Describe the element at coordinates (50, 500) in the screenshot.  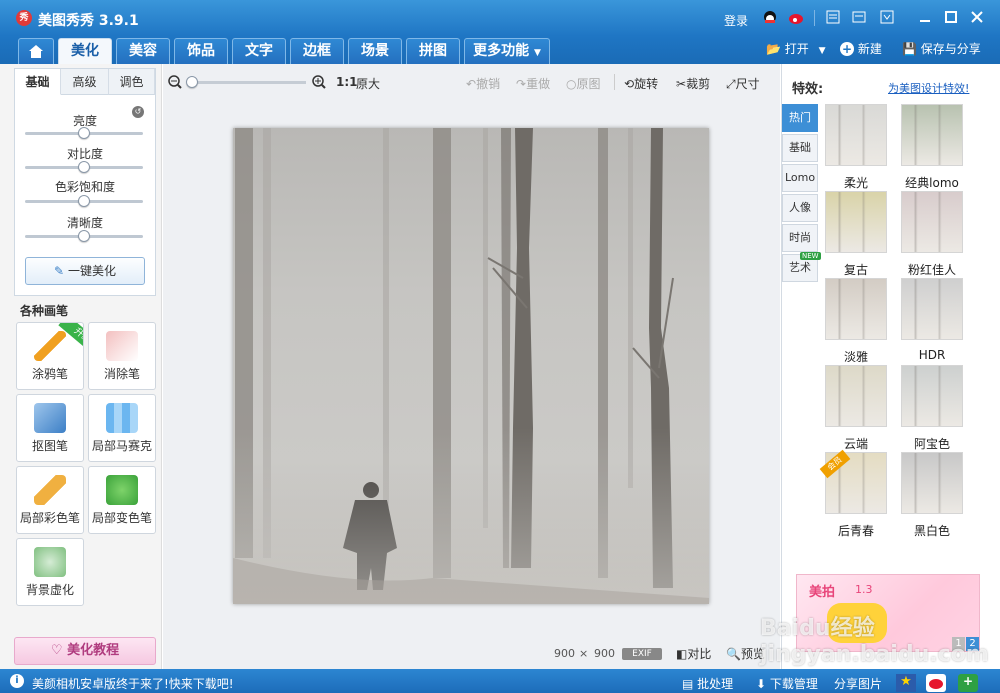
I see `color-pen-tool: 局部彩色笔` at that location.